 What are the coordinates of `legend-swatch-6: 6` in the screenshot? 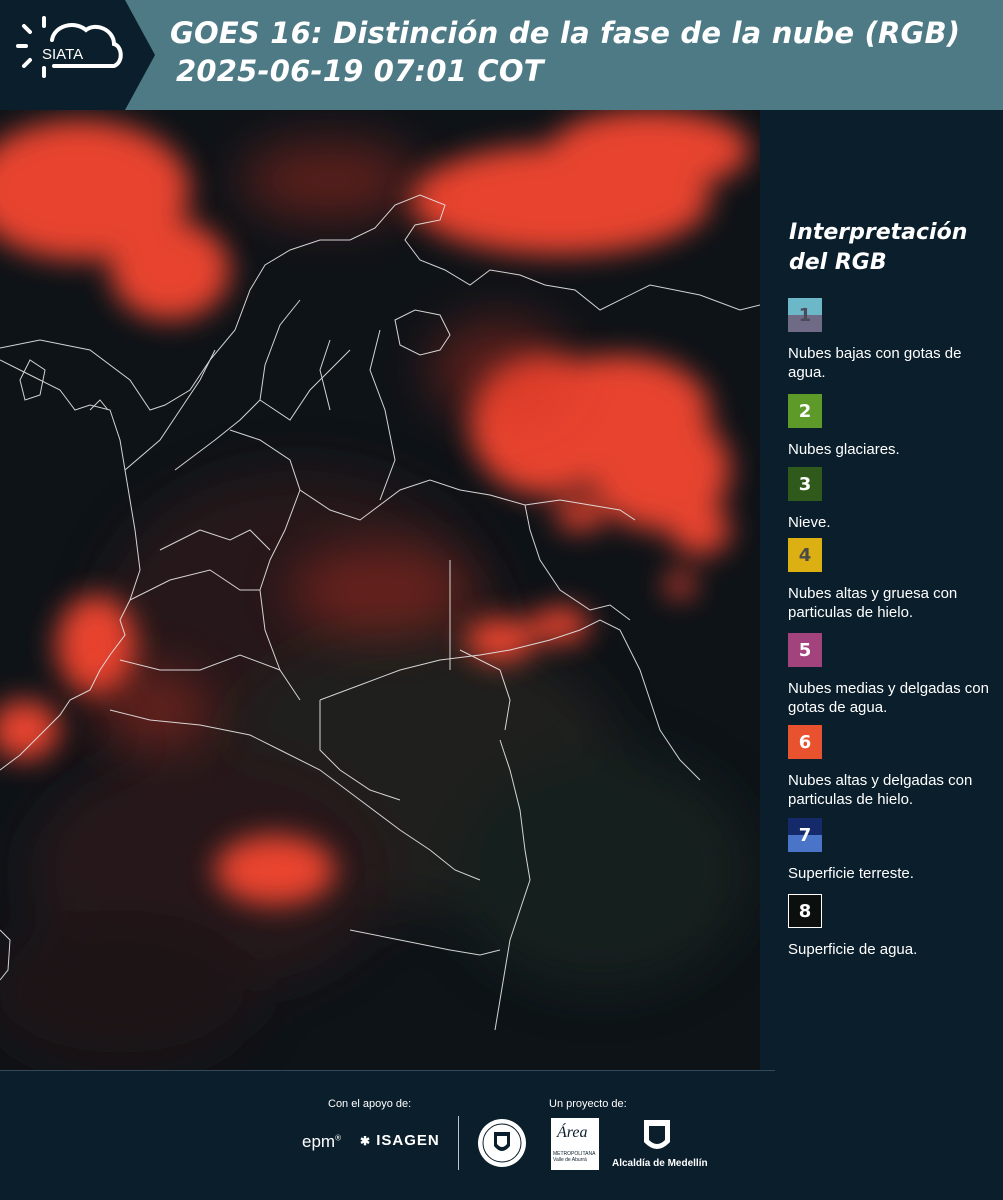 It's located at (805, 742).